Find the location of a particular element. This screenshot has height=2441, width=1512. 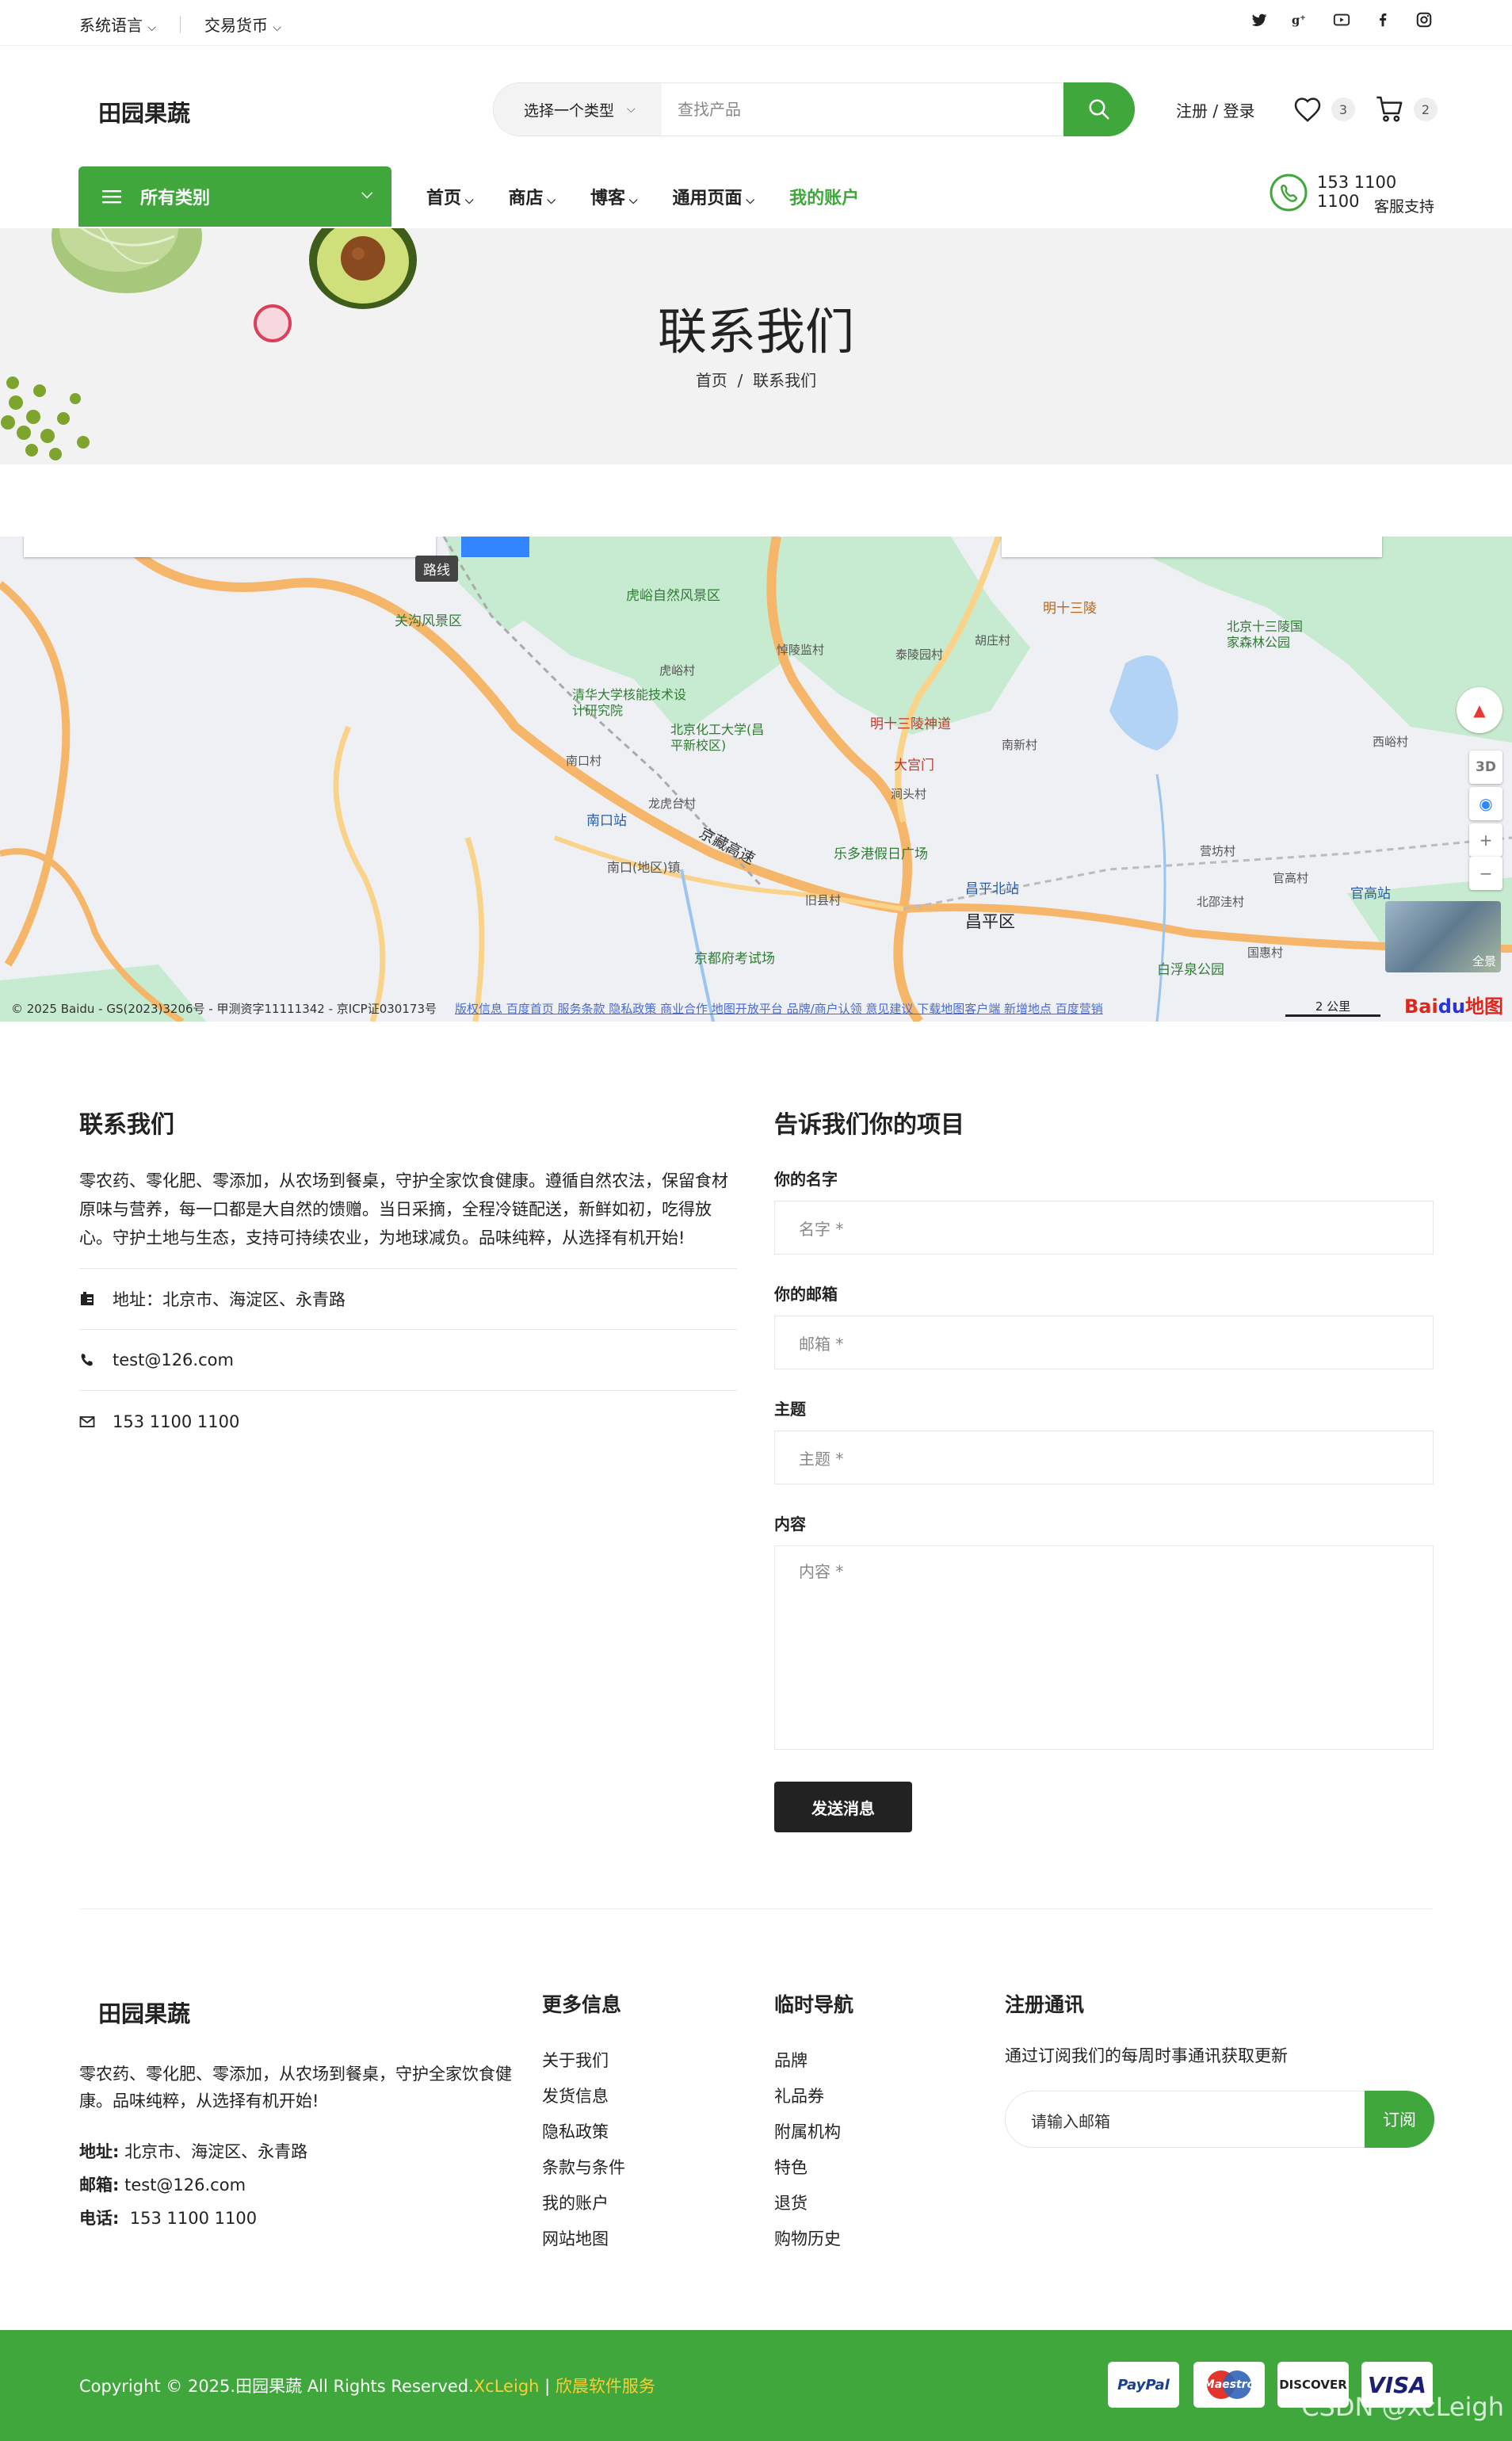

map-label: 北京化工大学(昌平新校区) is located at coordinates (717, 737).